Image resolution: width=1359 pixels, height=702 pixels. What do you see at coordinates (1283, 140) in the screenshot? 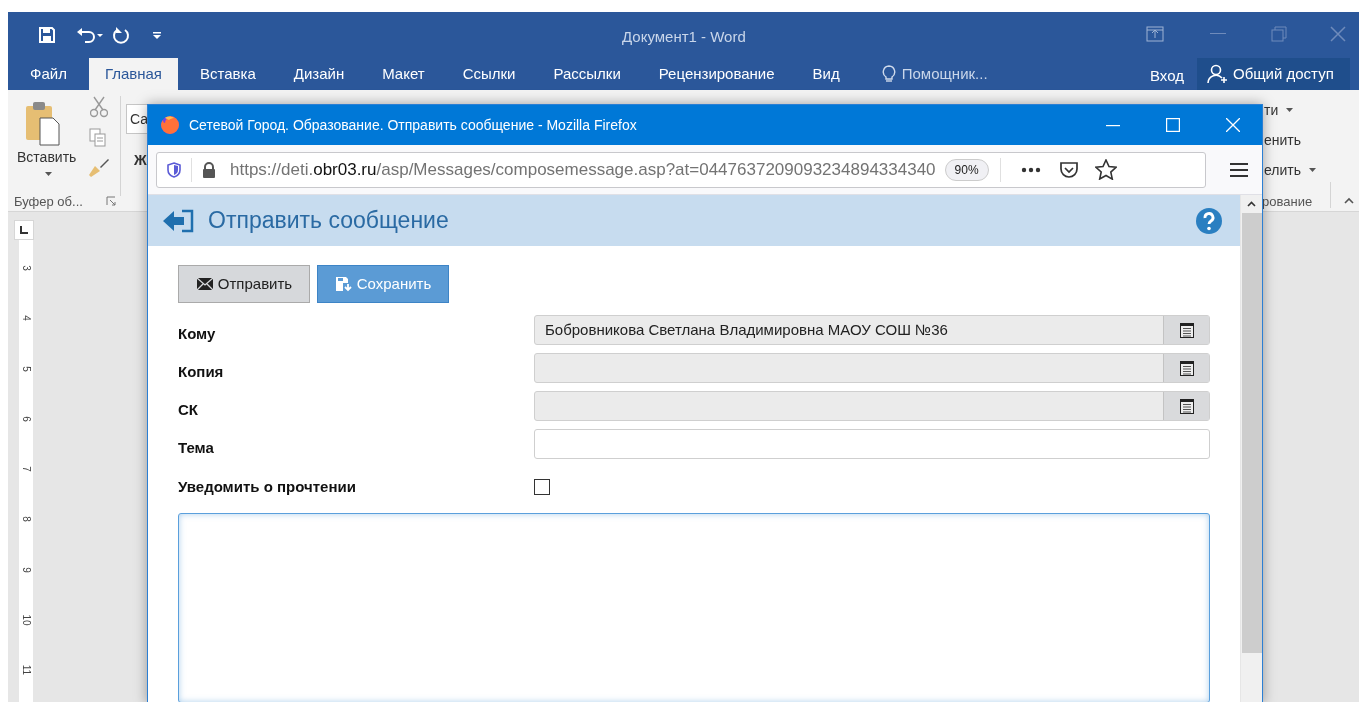
I see `ribbon-command: енить` at bounding box center [1283, 140].